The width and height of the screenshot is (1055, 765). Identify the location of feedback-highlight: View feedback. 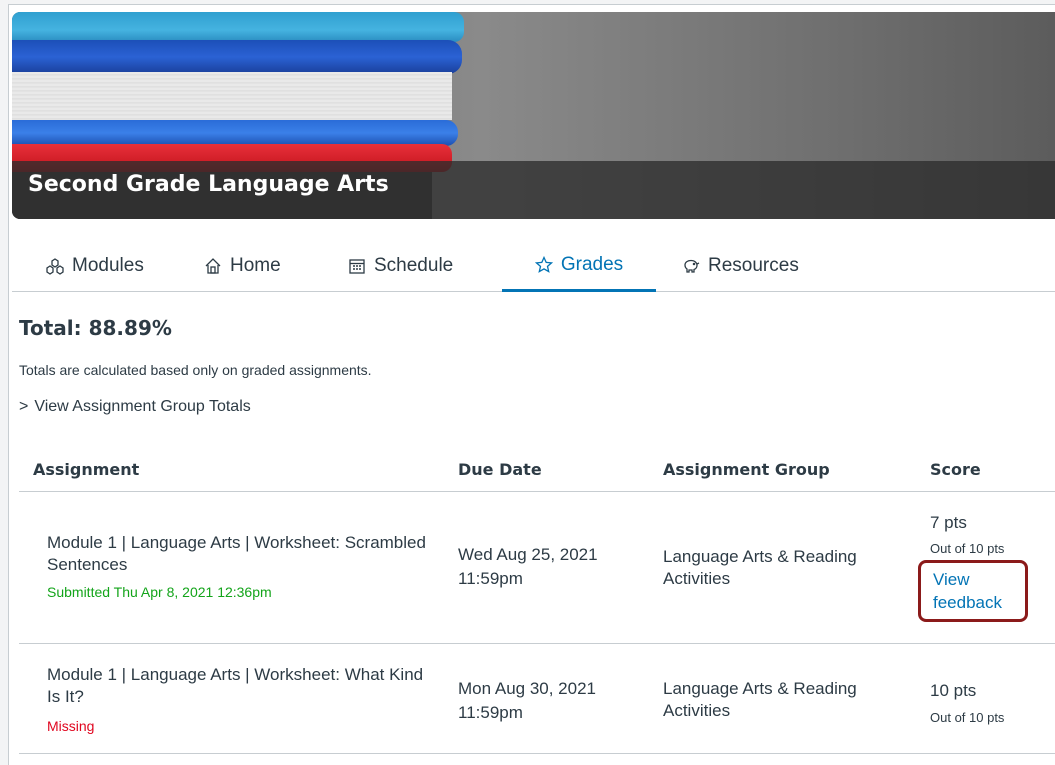
(973, 591).